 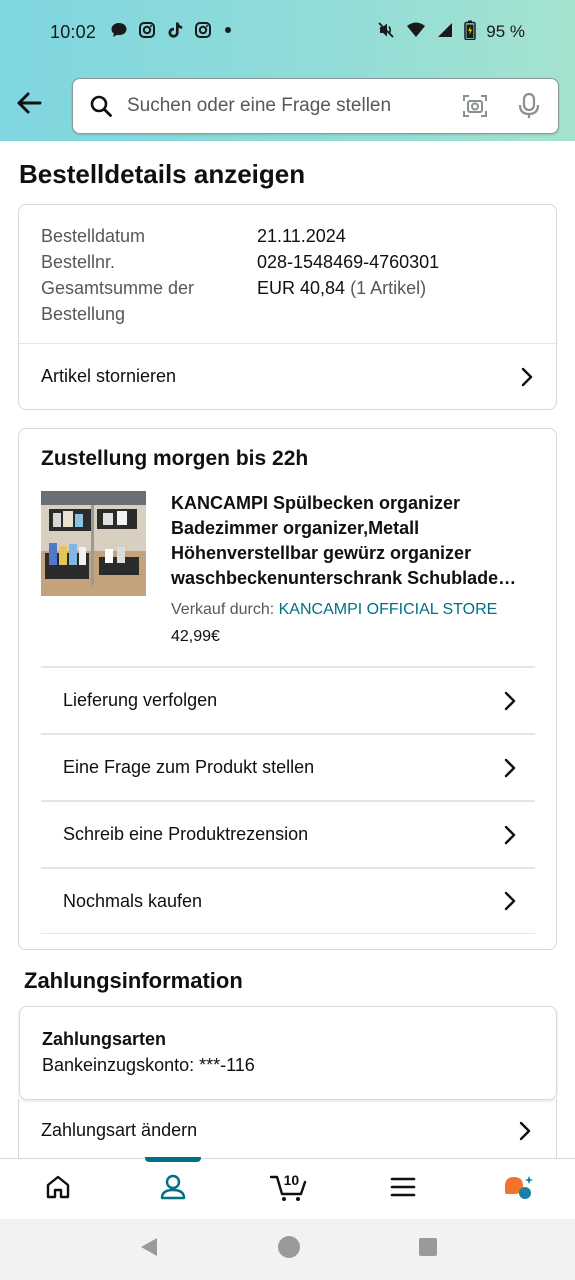 I want to click on android-back-icon, so click(x=149, y=1249).